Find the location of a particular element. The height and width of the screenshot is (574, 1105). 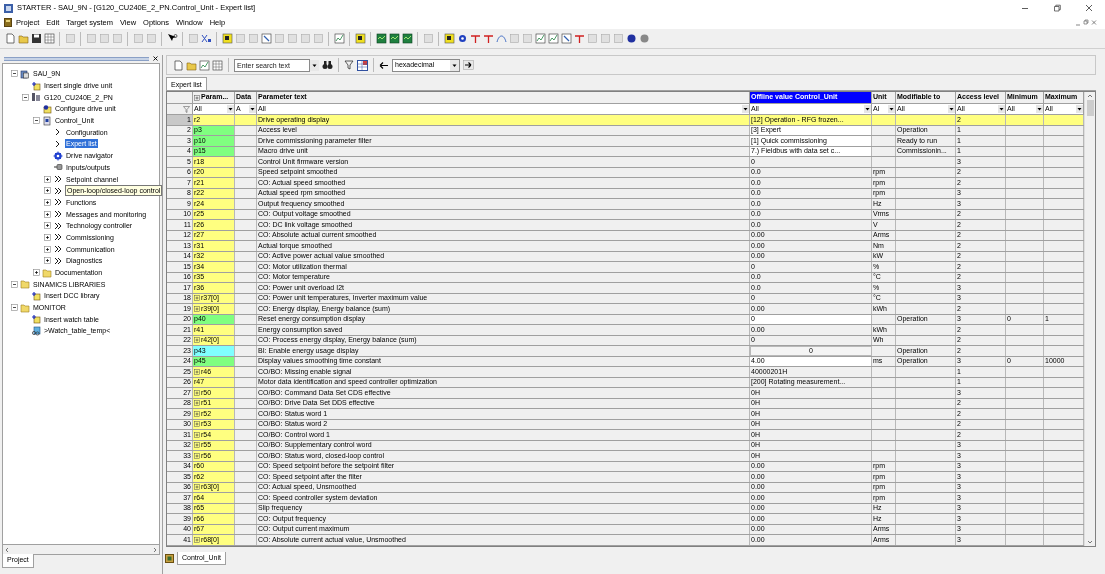

scroll-right-icon is located at coordinates (155, 549).